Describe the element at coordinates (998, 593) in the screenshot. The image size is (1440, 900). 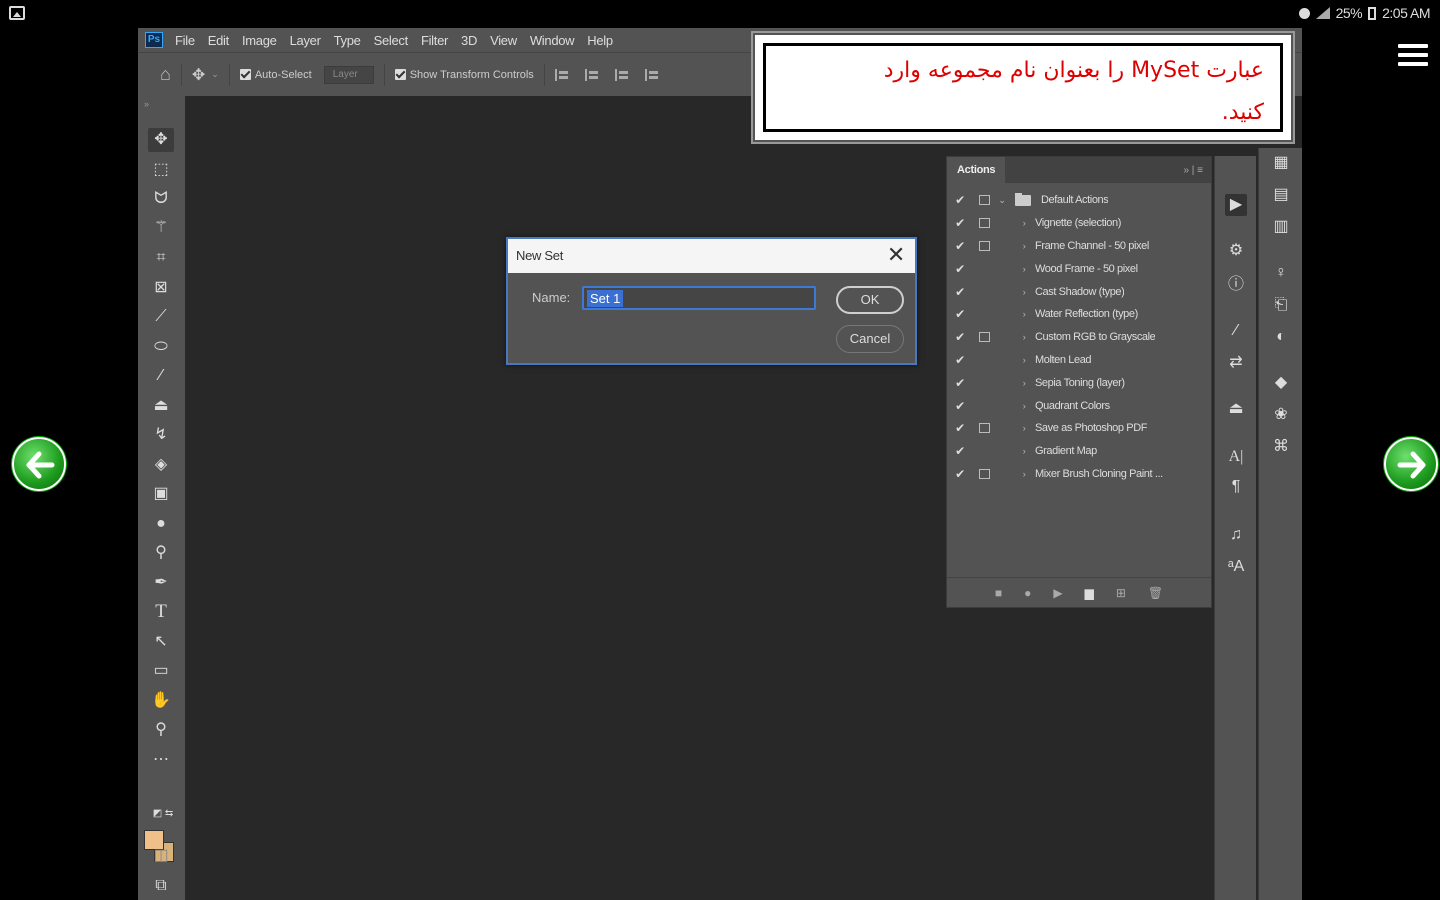
I see `stop-icon: ■` at that location.